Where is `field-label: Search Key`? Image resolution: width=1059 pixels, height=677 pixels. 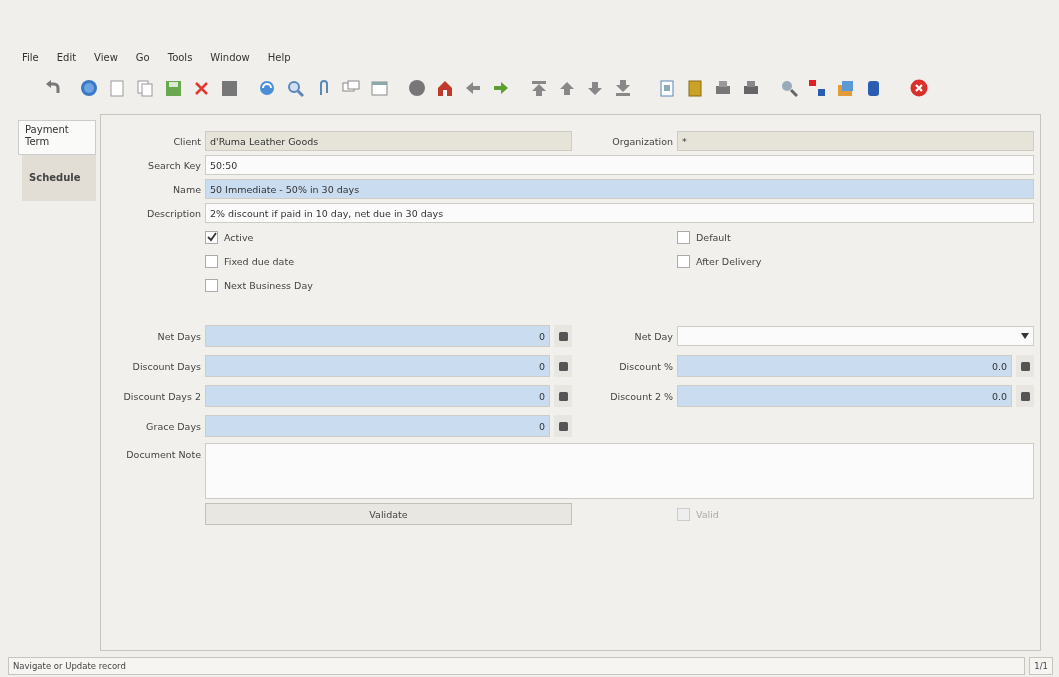
field-label: Search Key is located at coordinates (174, 165).